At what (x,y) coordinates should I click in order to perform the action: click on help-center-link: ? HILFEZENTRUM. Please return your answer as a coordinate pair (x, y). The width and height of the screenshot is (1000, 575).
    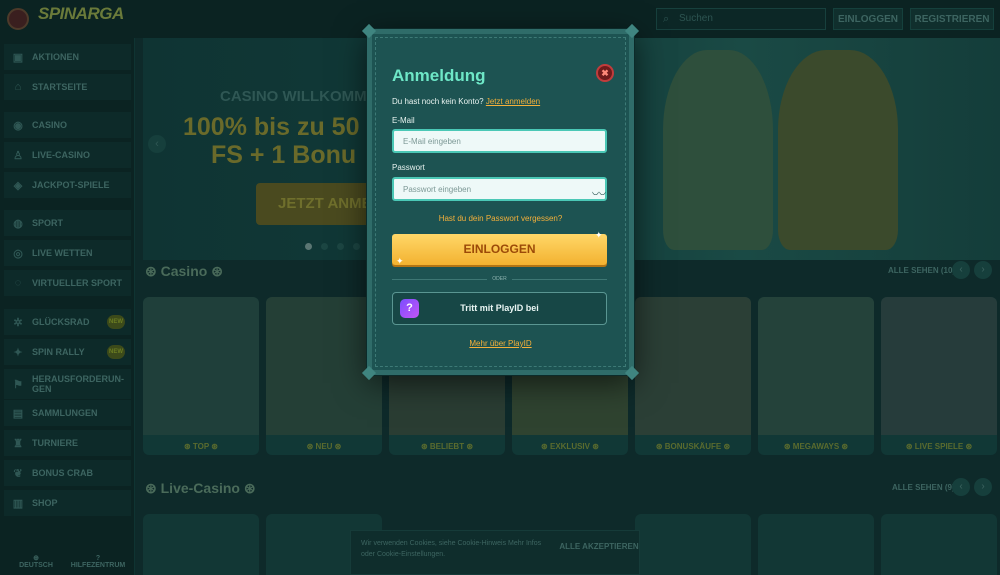
    Looking at the image, I should click on (98, 562).